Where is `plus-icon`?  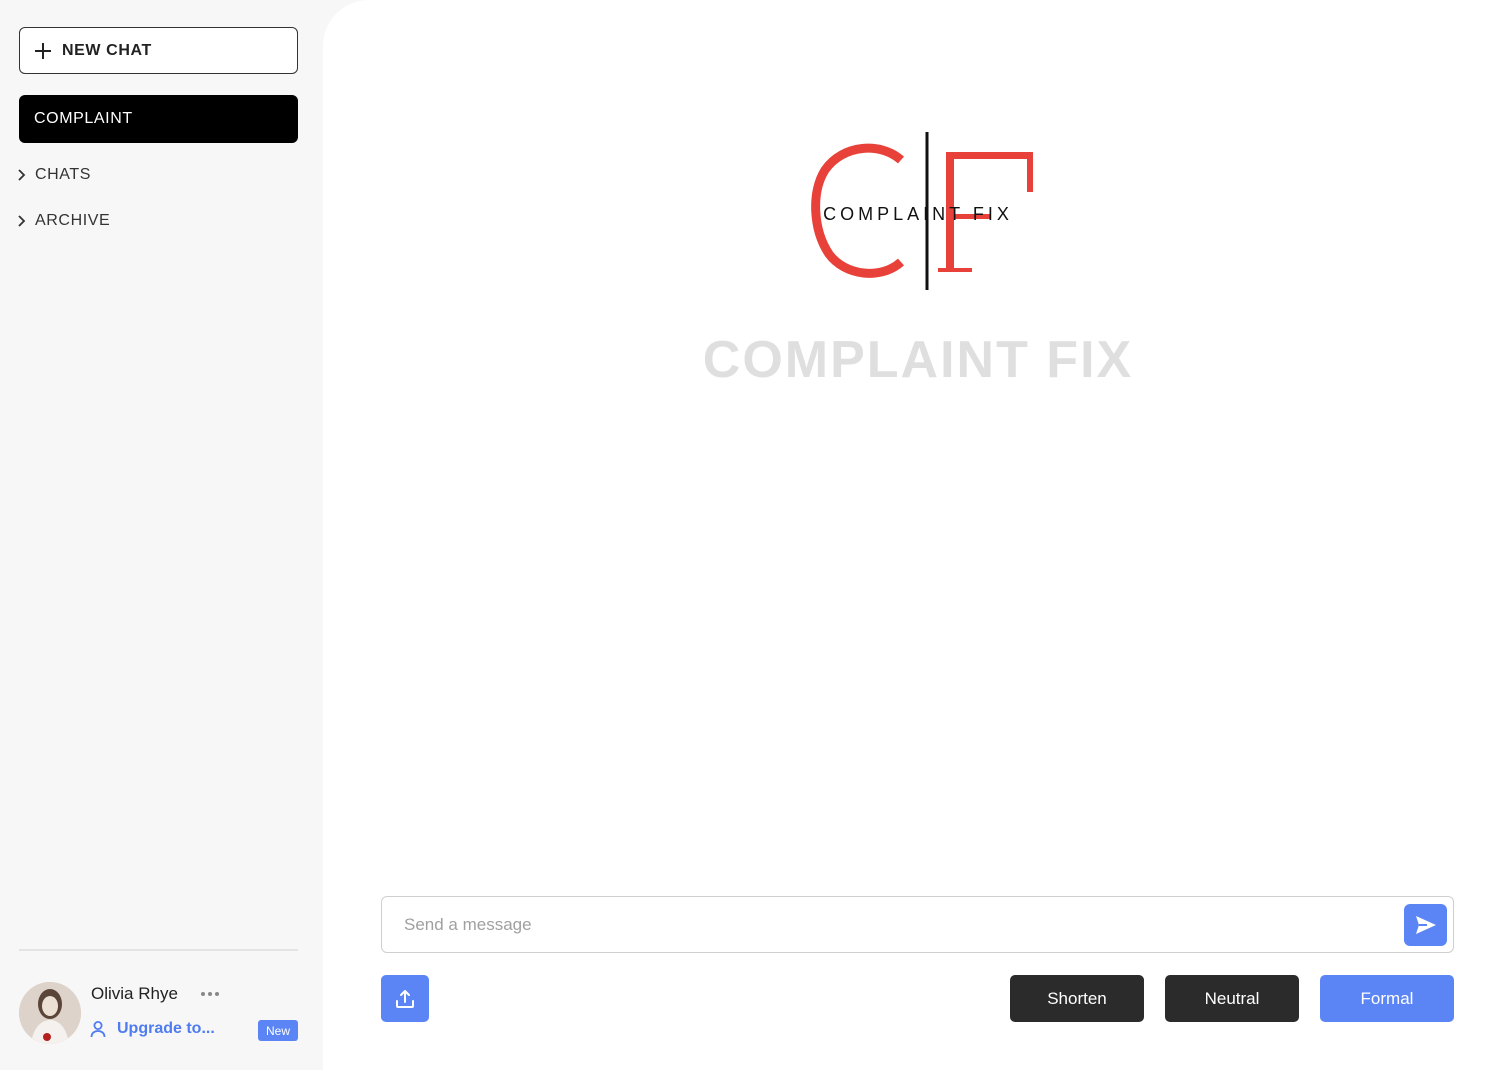
plus-icon is located at coordinates (43, 50).